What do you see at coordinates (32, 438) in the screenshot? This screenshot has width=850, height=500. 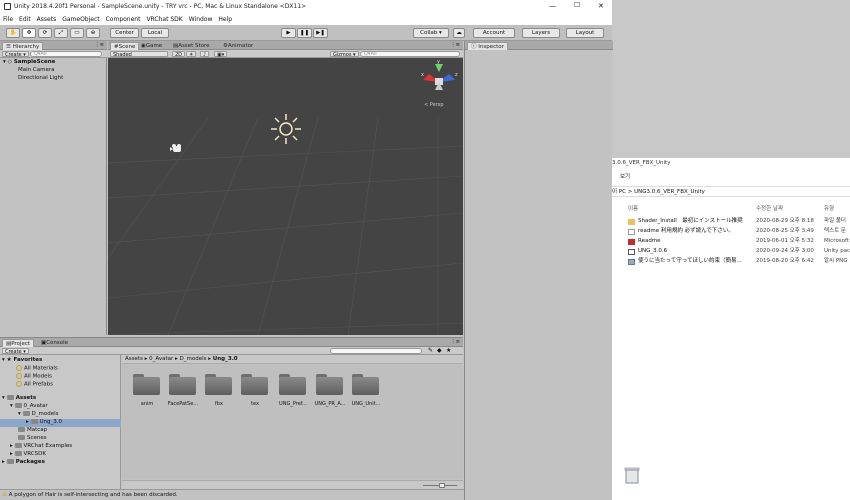 I see `tree-folder-scenes: Scenes` at bounding box center [32, 438].